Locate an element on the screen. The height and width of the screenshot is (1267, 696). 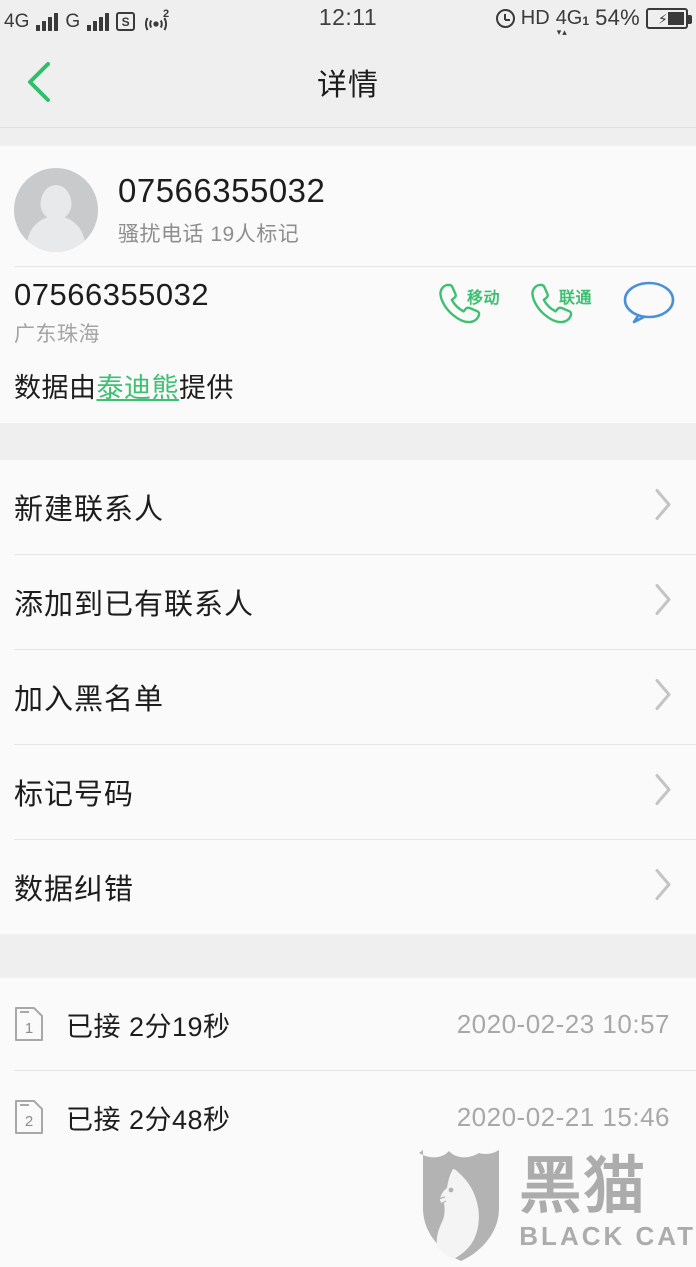
call-log-label: 已接 2分19秒 is located at coordinates (148, 1026).